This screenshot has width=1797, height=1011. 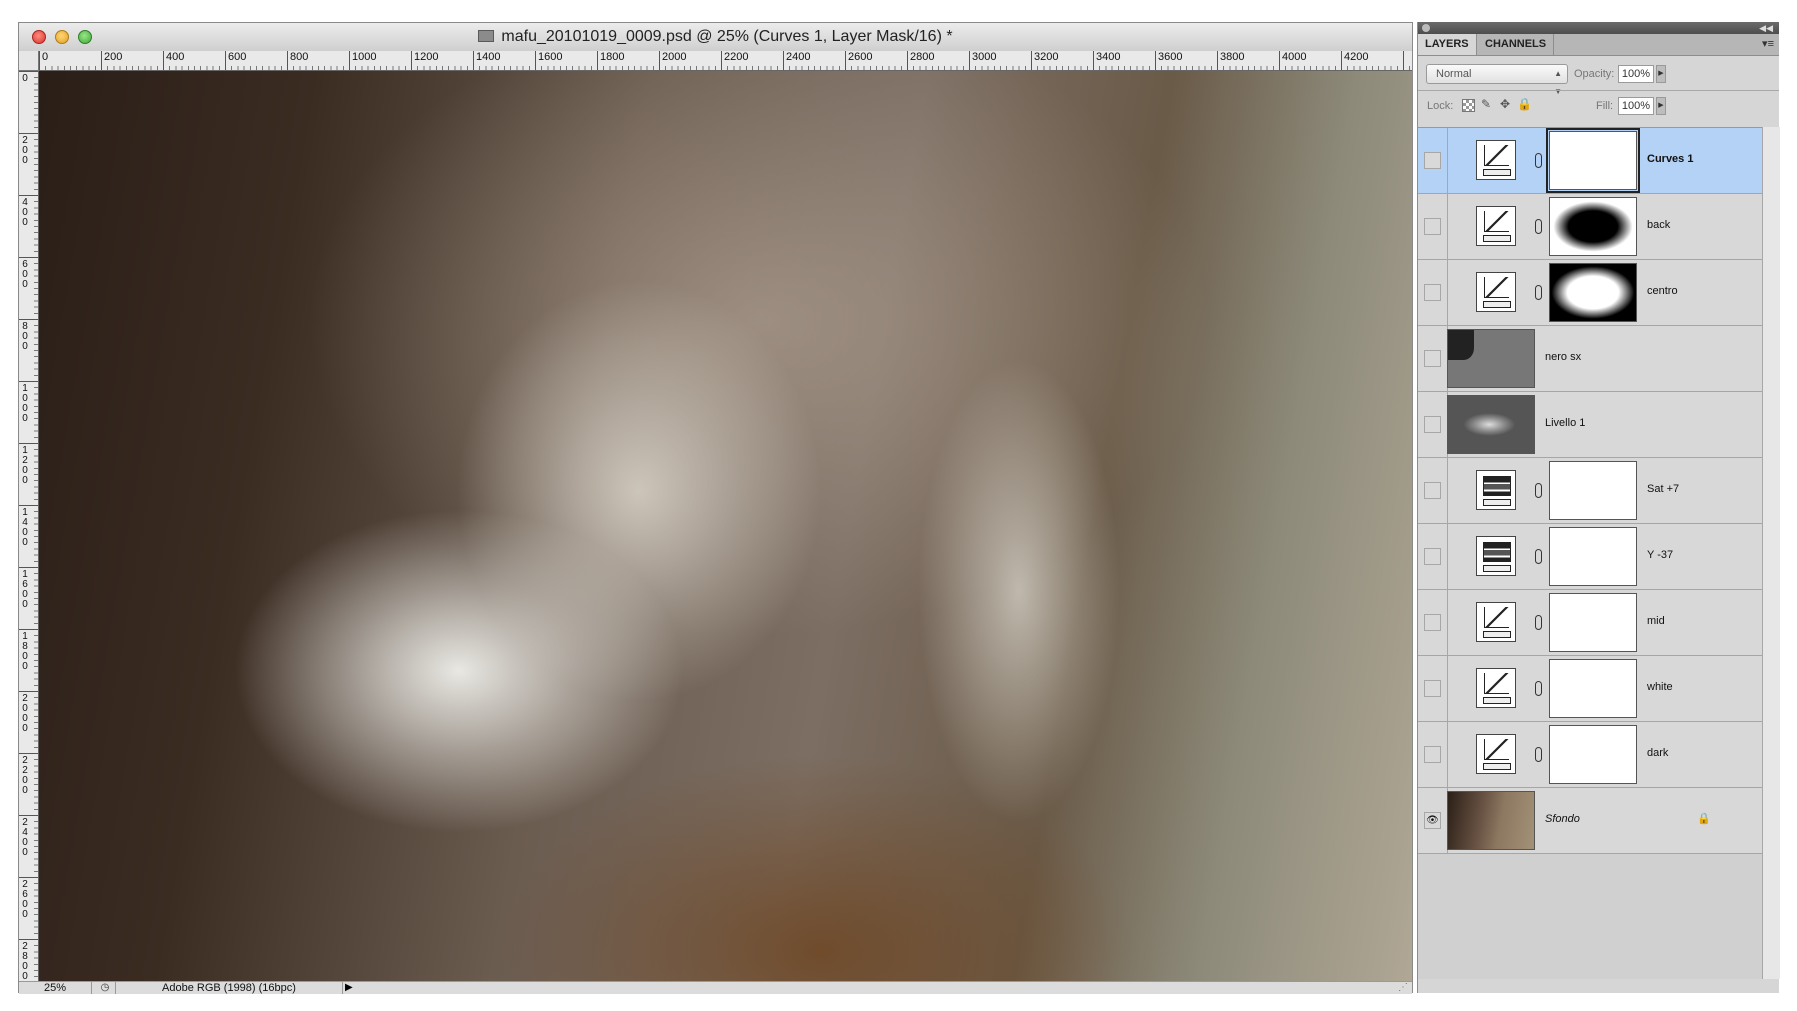 What do you see at coordinates (1170, 57) in the screenshot?
I see `ruler-label: 3600` at bounding box center [1170, 57].